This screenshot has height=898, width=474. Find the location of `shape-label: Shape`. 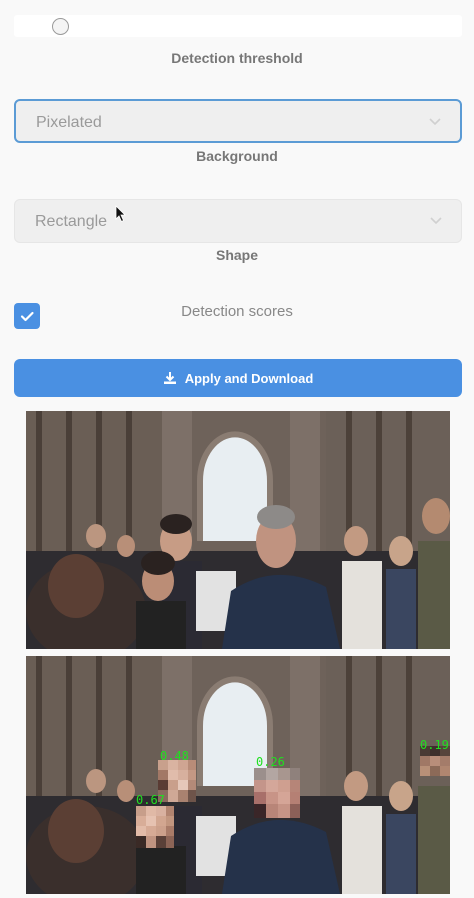

shape-label: Shape is located at coordinates (236, 255).